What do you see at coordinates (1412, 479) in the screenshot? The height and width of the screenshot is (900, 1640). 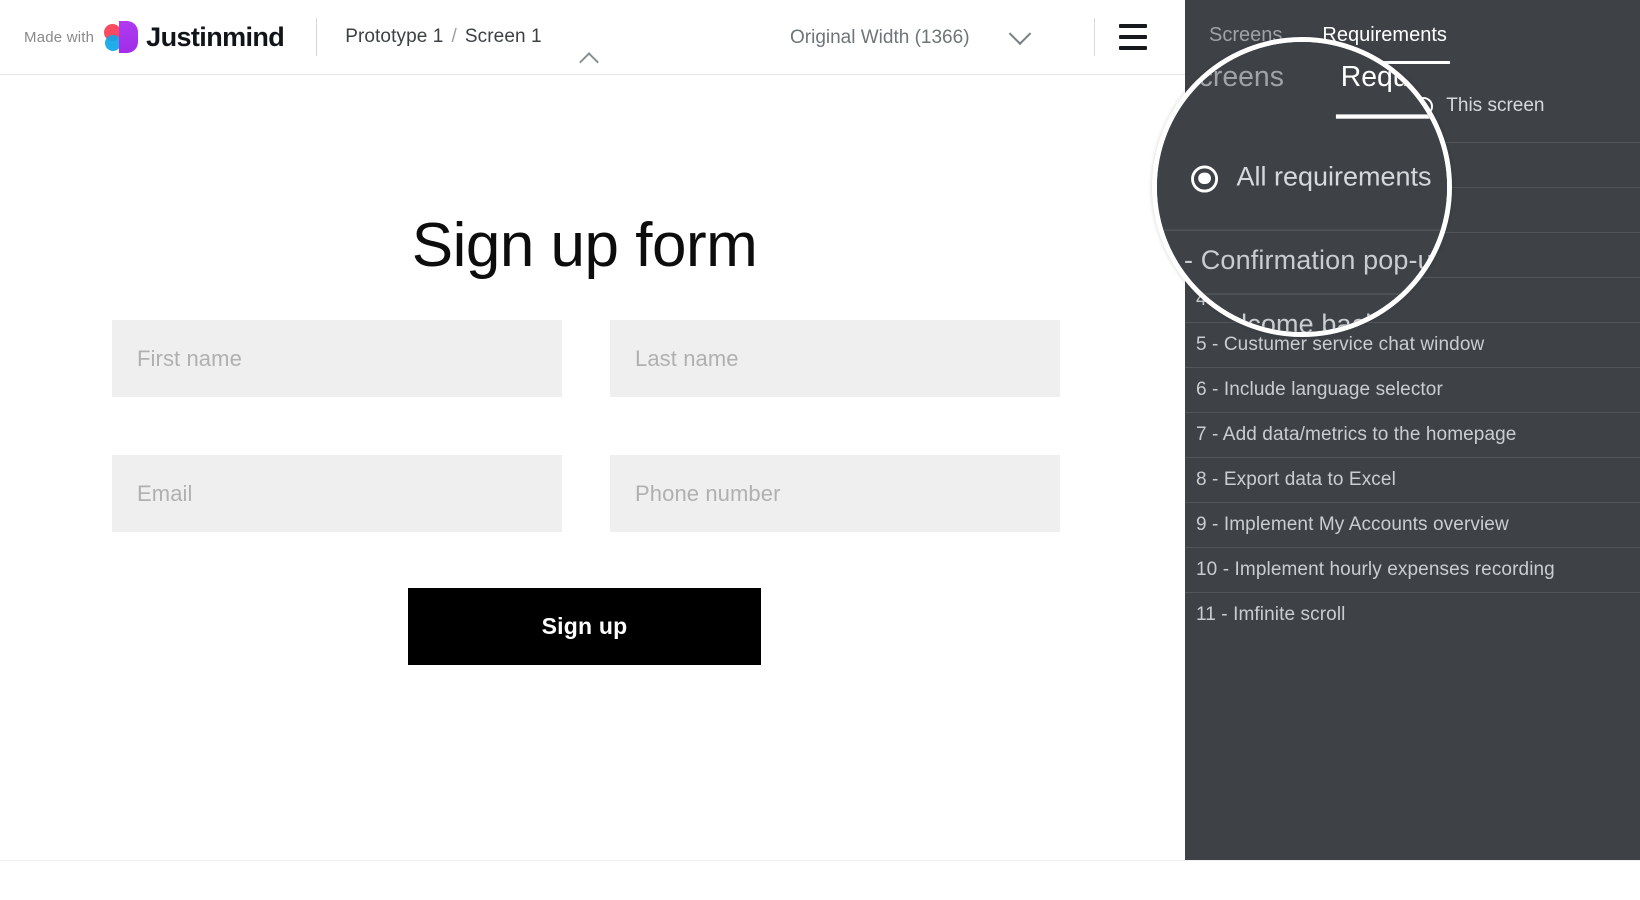 I see `list-item: 8 - Export data to Excel` at bounding box center [1412, 479].